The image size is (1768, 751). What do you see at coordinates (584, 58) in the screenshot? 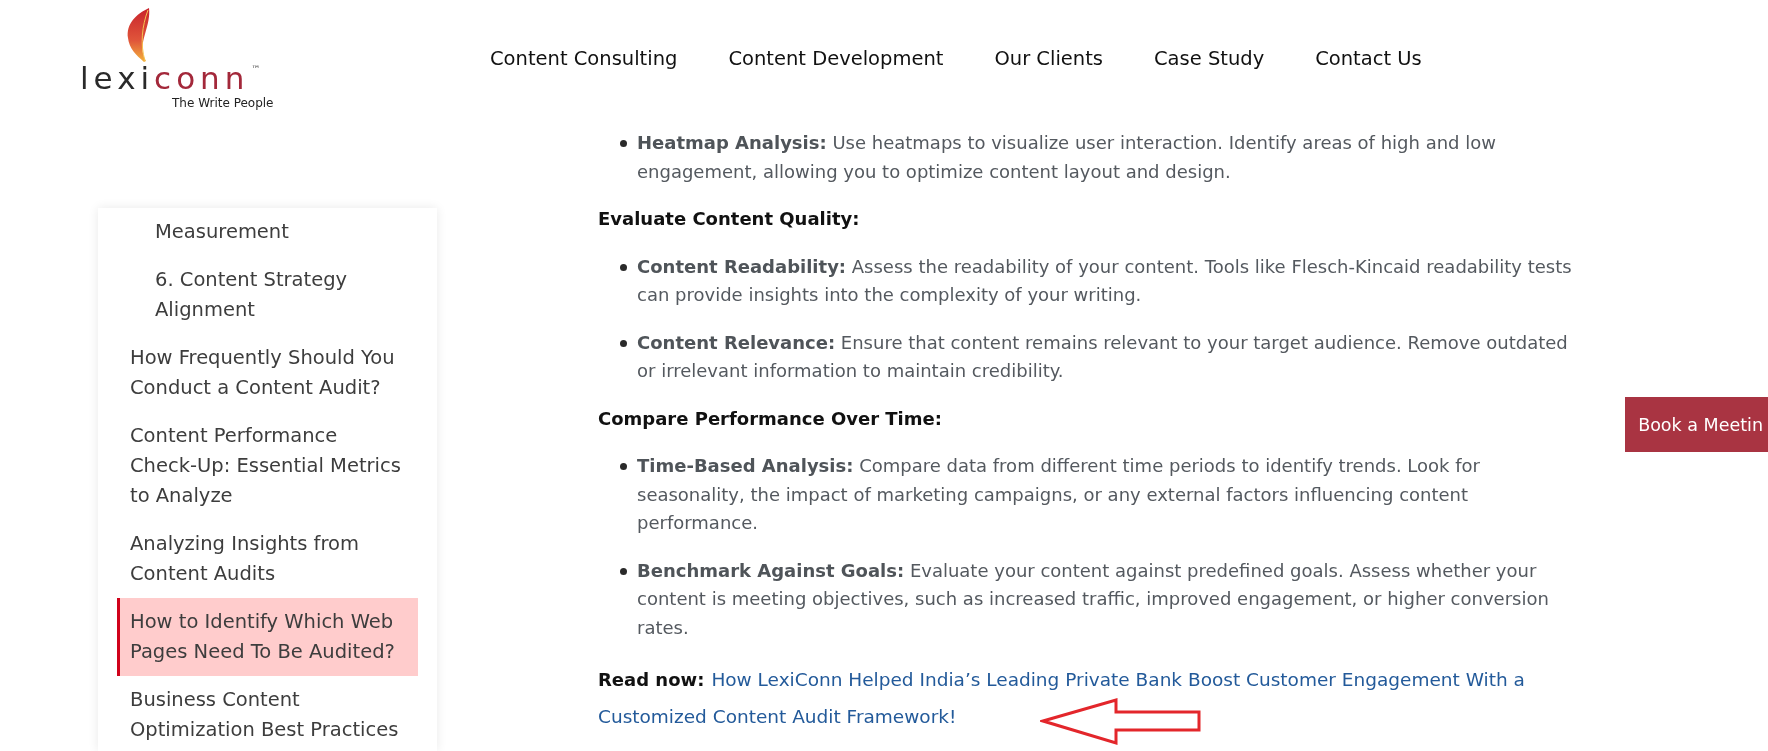
I see `nav-link: Content Consulting` at bounding box center [584, 58].